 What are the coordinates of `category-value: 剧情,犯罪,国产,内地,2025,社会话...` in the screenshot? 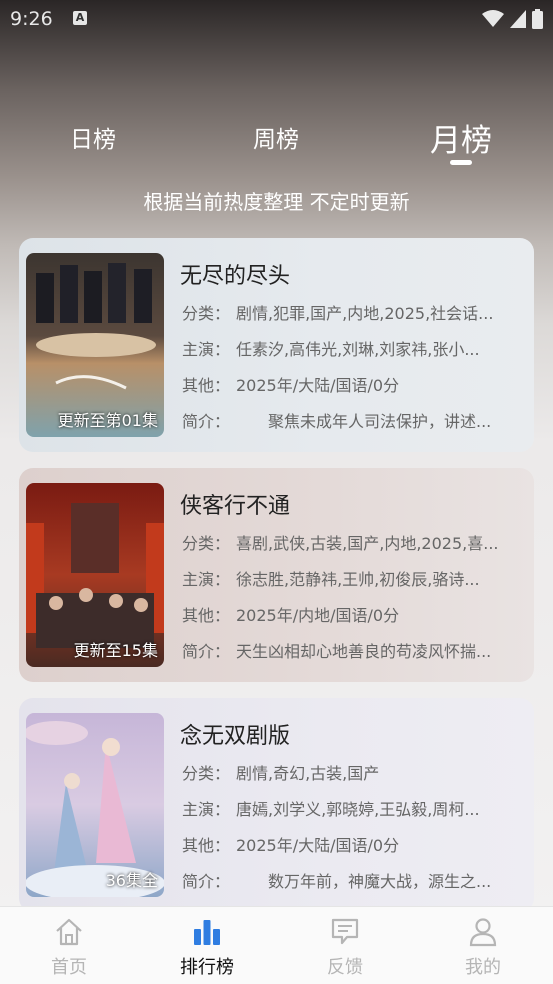 It's located at (365, 313).